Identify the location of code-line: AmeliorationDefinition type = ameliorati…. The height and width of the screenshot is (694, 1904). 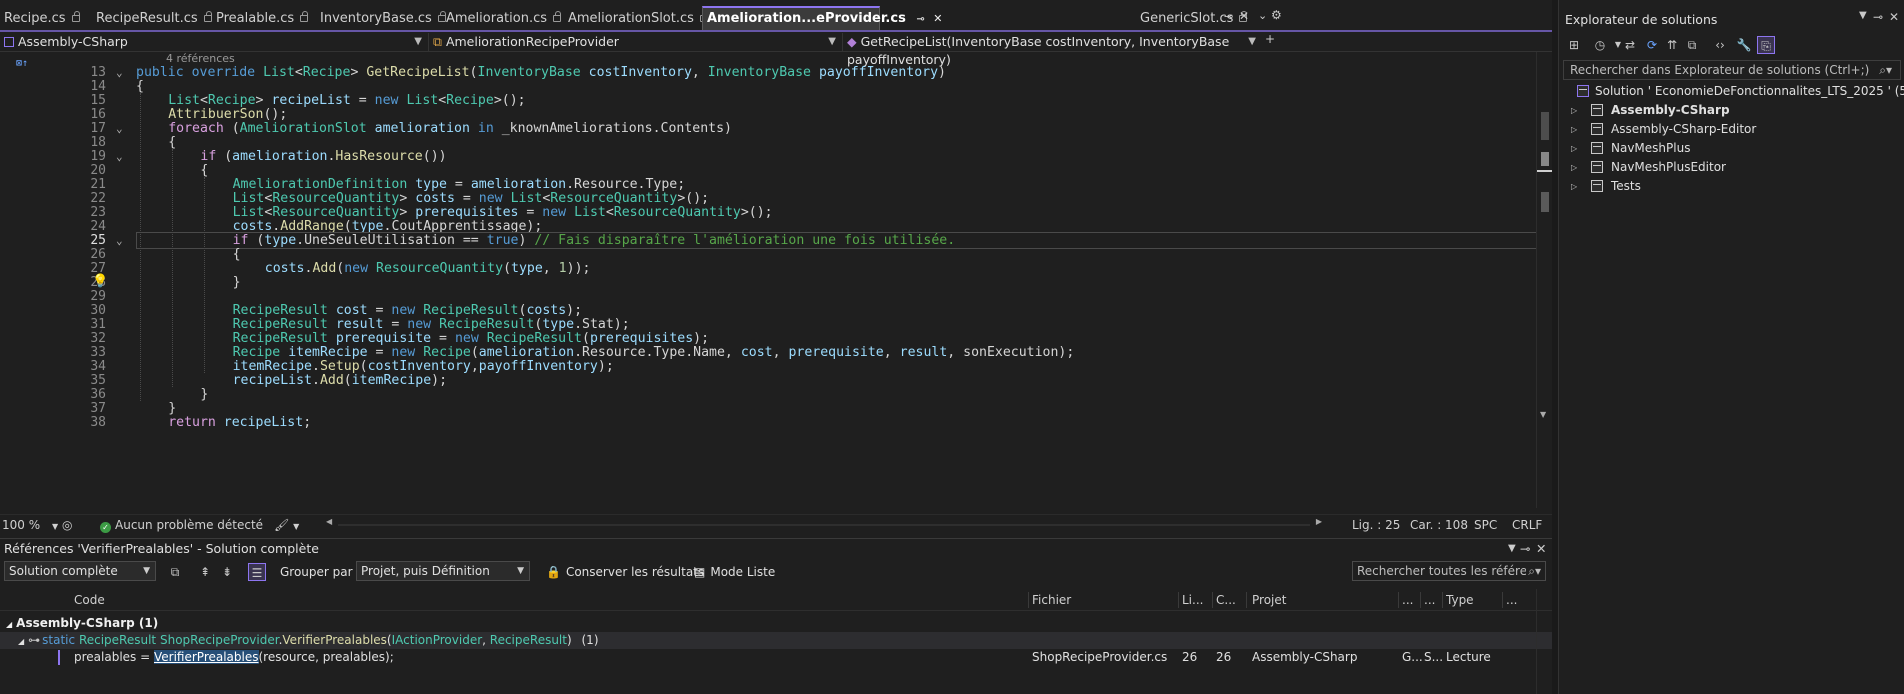
(459, 184).